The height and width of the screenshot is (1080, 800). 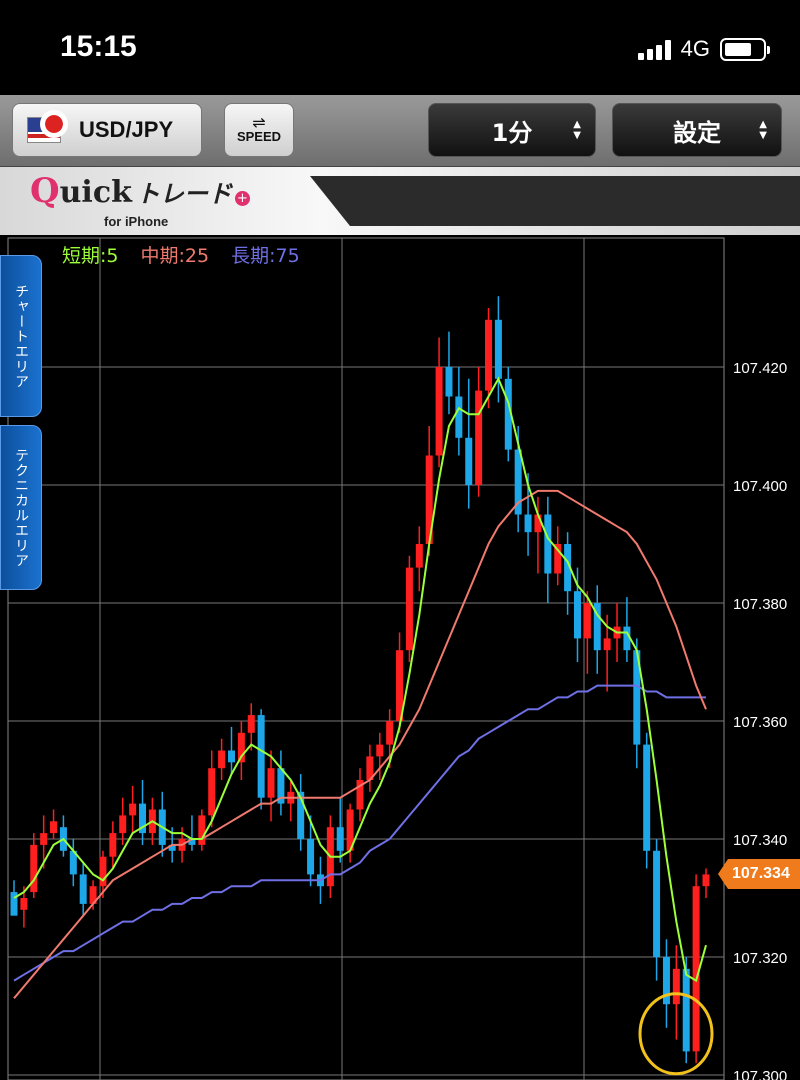 I want to click on logo-uick: uick, so click(x=95, y=192).